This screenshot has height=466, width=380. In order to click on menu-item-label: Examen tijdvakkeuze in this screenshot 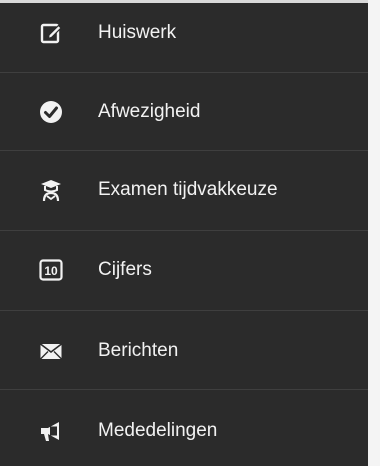, I will do `click(188, 189)`.